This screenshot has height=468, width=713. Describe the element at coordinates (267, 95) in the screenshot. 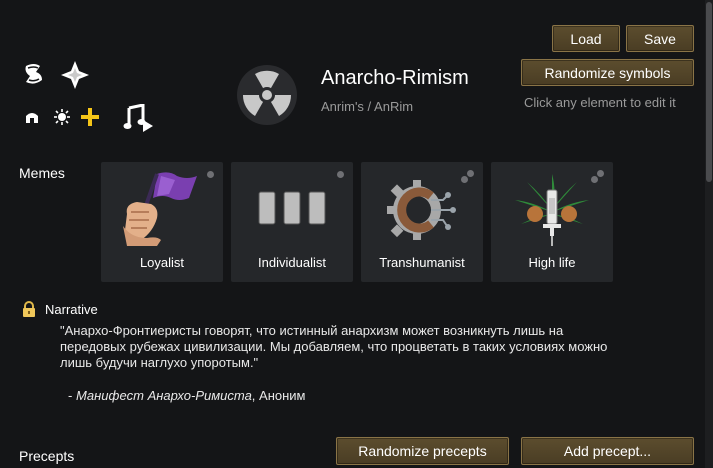

I see `ideology-symbol-icon` at that location.